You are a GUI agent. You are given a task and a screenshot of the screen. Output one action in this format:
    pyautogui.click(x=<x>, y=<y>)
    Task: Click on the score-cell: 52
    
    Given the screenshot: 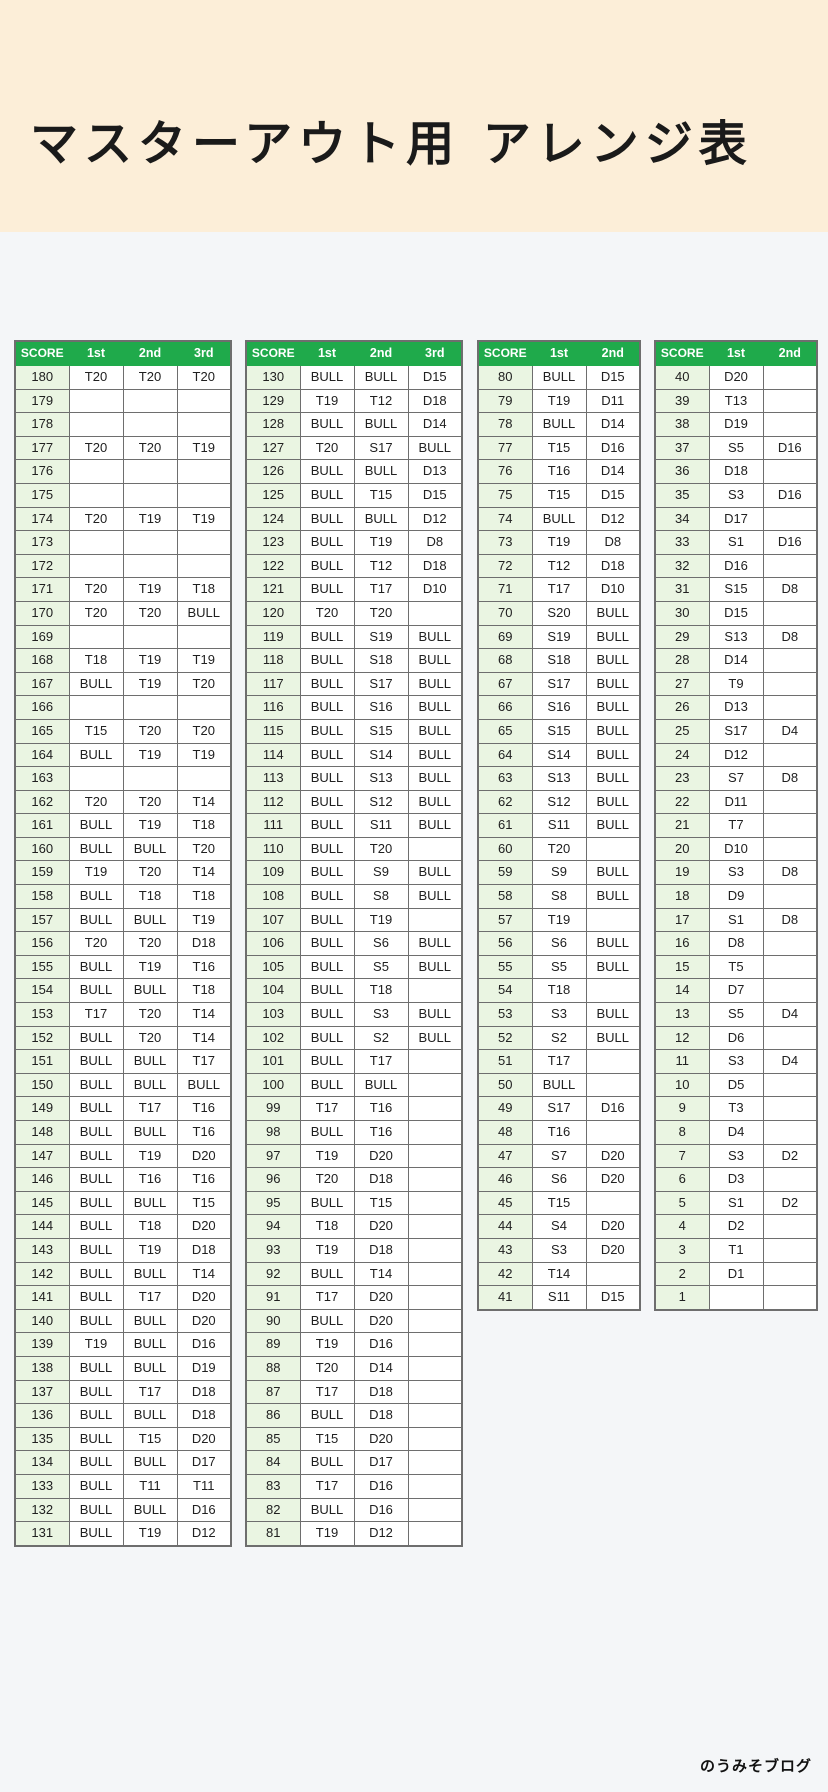 What is the action you would take?
    pyautogui.click(x=505, y=1038)
    